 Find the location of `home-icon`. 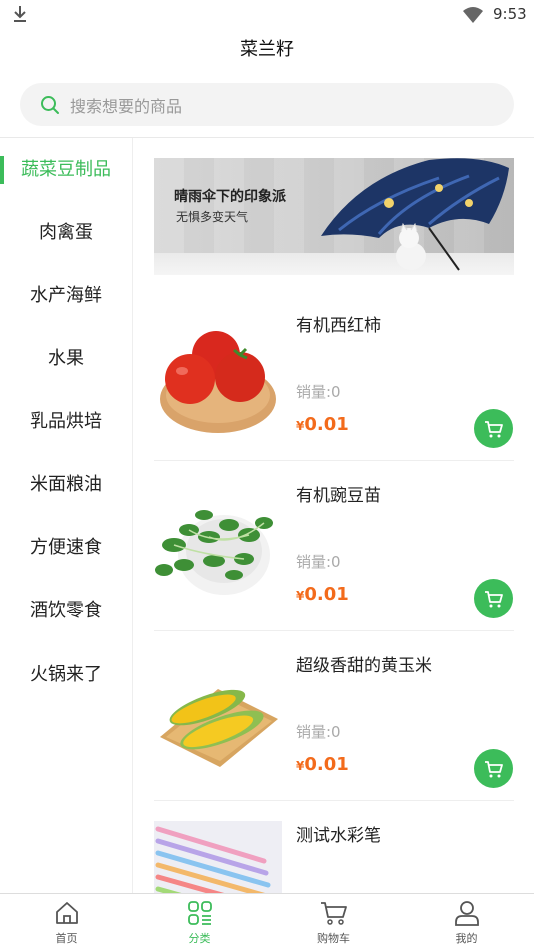

home-icon is located at coordinates (66, 913).